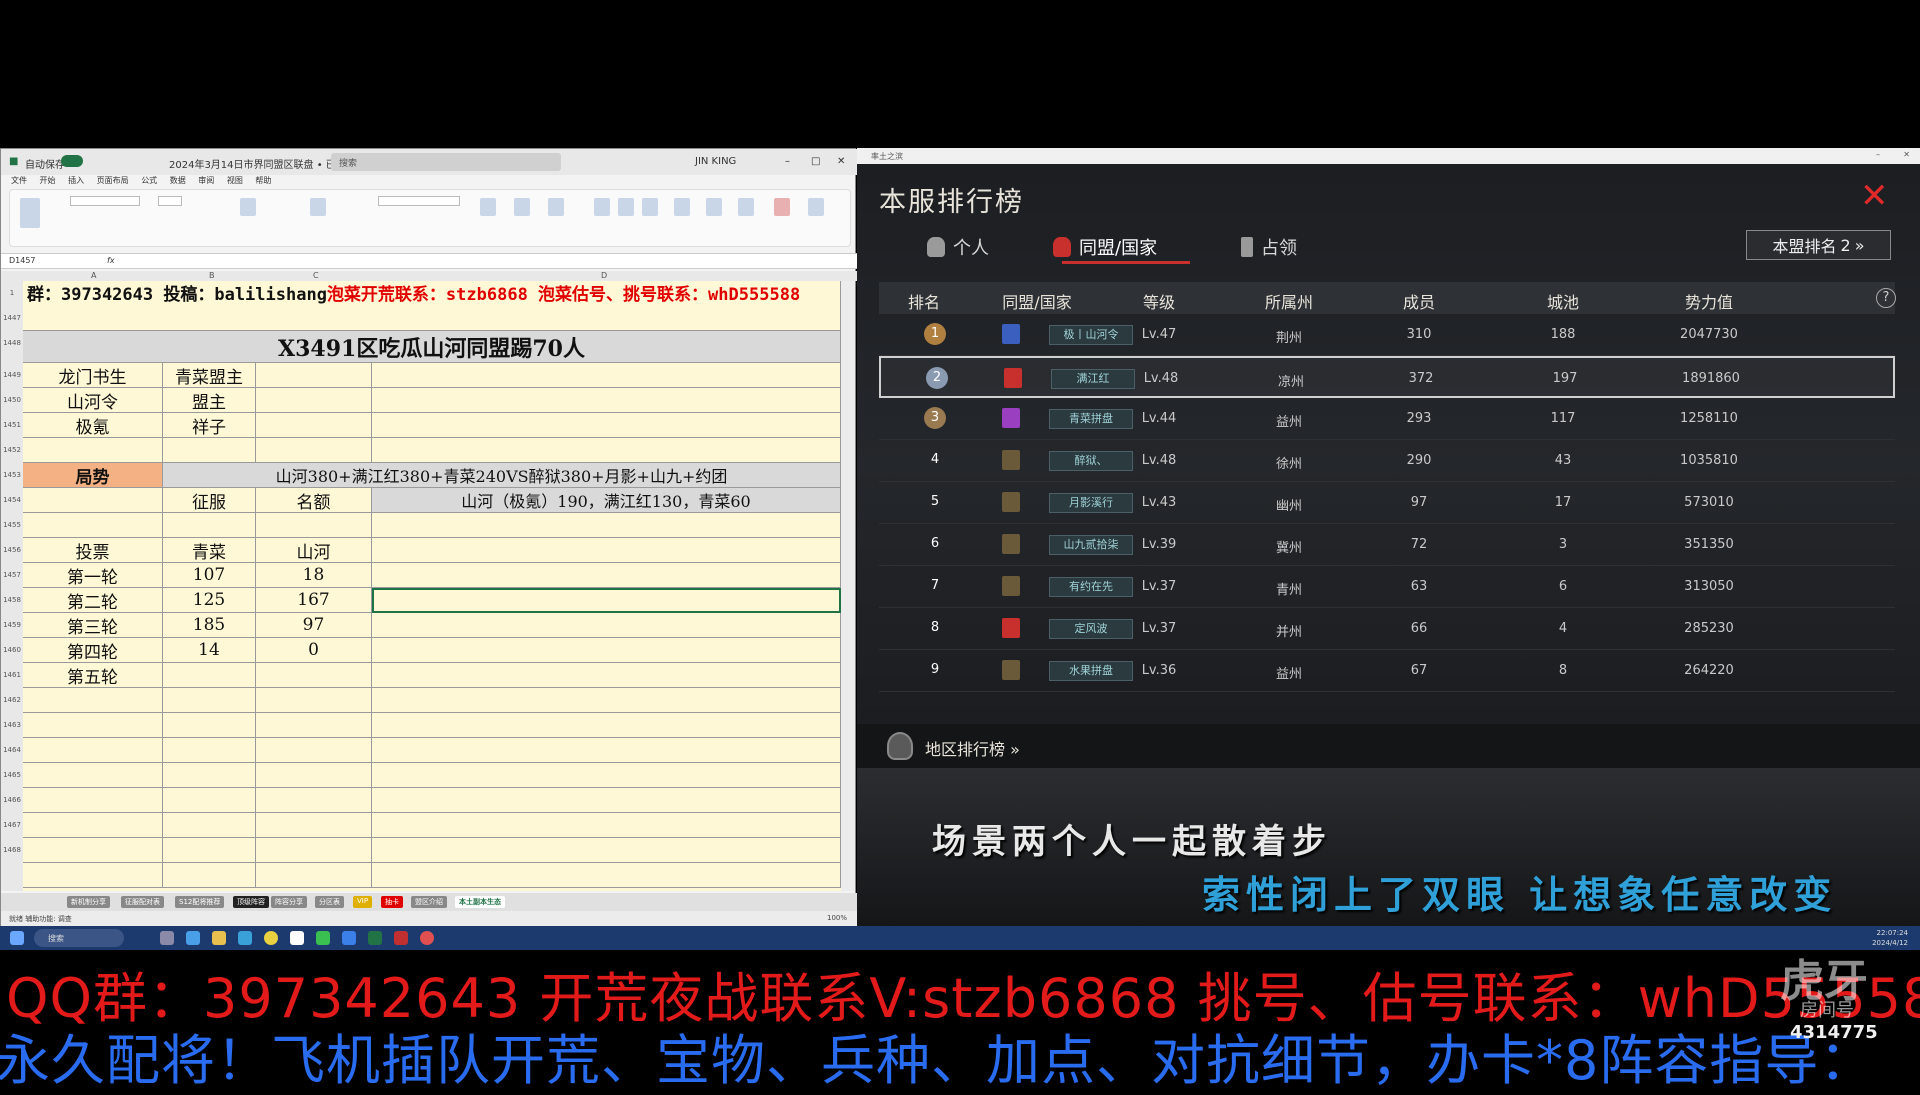  I want to click on insert-cells-icon, so click(602, 207).